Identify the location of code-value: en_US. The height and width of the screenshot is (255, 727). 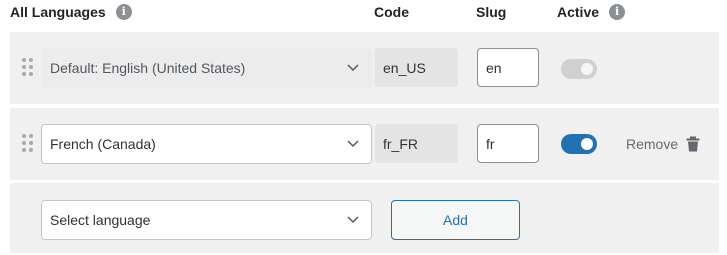
(404, 67).